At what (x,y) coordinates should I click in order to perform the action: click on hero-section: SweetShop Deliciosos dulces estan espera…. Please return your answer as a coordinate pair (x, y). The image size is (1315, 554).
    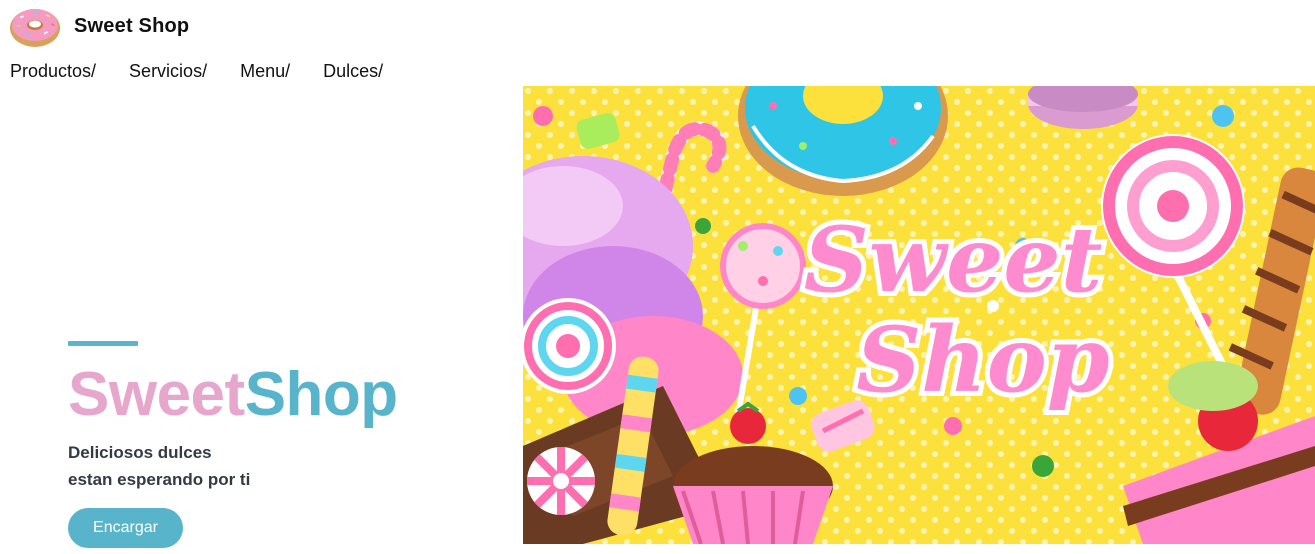
    Looking at the image, I should click on (278, 444).